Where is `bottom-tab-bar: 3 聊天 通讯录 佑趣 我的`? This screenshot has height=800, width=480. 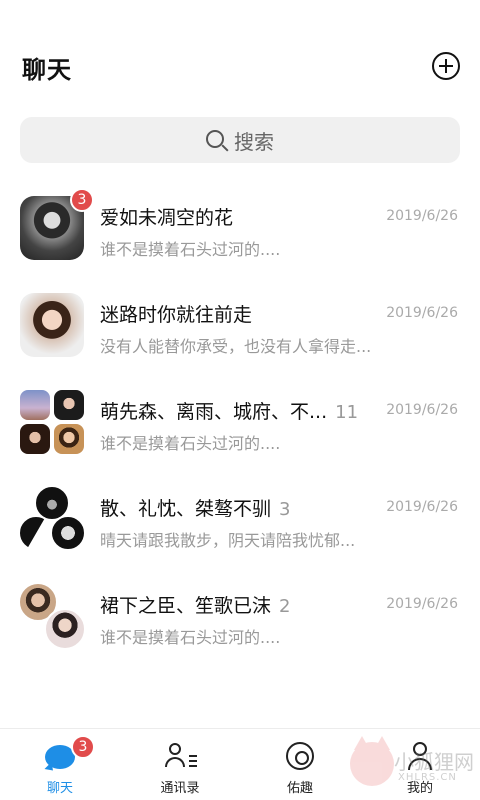
bottom-tab-bar: 3 聊天 通讯录 佑趣 我的 is located at coordinates (240, 764).